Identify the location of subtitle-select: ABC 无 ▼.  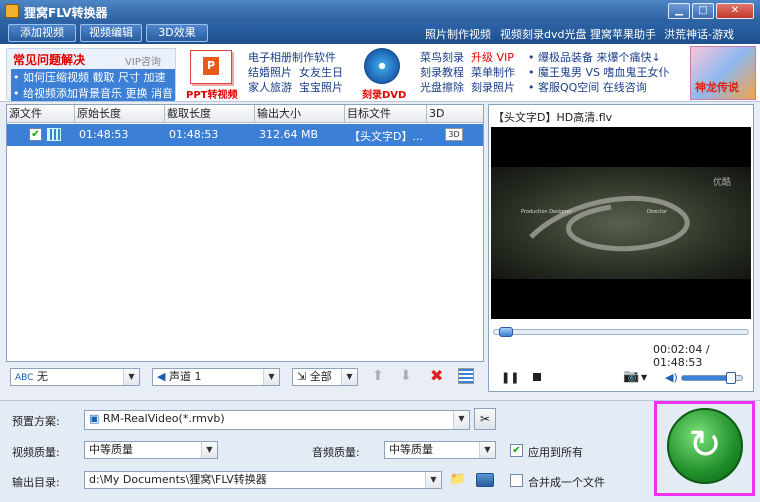
(75, 377).